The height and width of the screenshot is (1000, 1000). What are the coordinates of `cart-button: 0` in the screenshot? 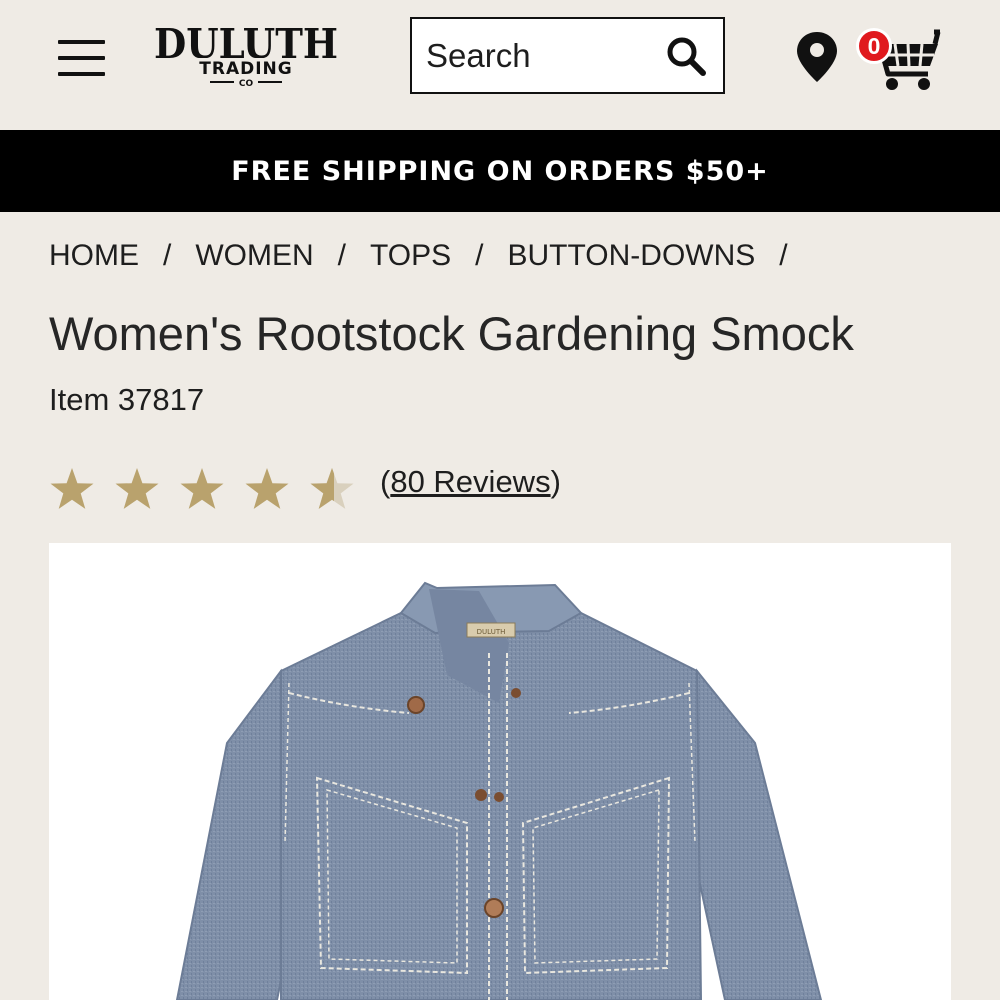 It's located at (898, 59).